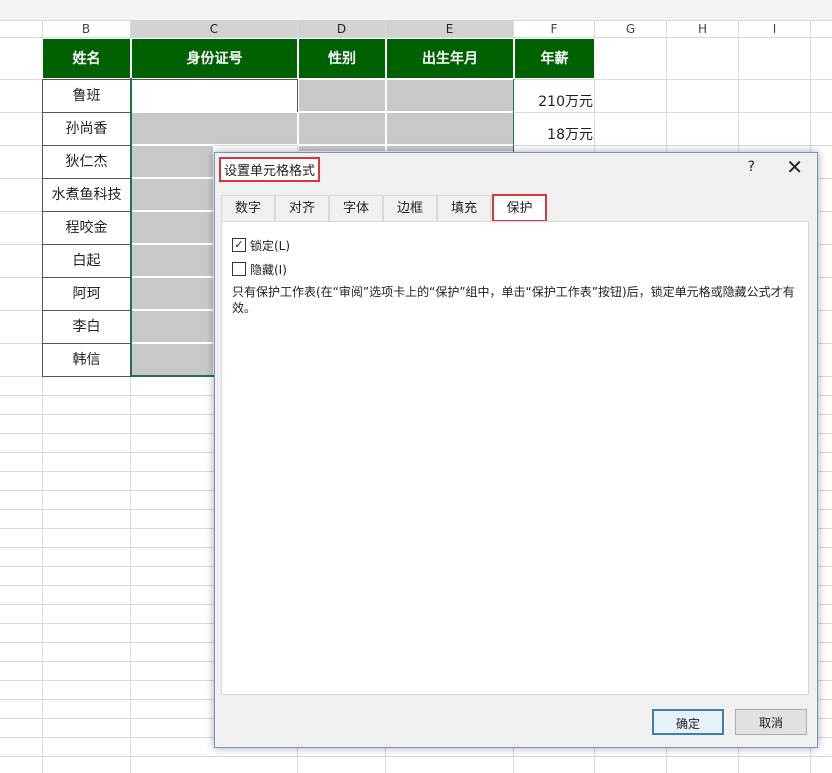  Describe the element at coordinates (86, 96) in the screenshot. I see `name-cell: 鲁班` at that location.